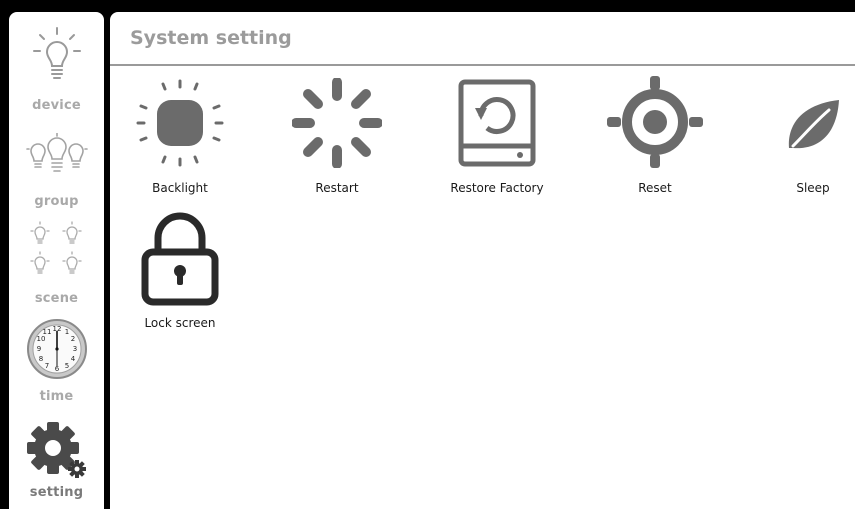  What do you see at coordinates (497, 123) in the screenshot?
I see `restore-factory-icon` at bounding box center [497, 123].